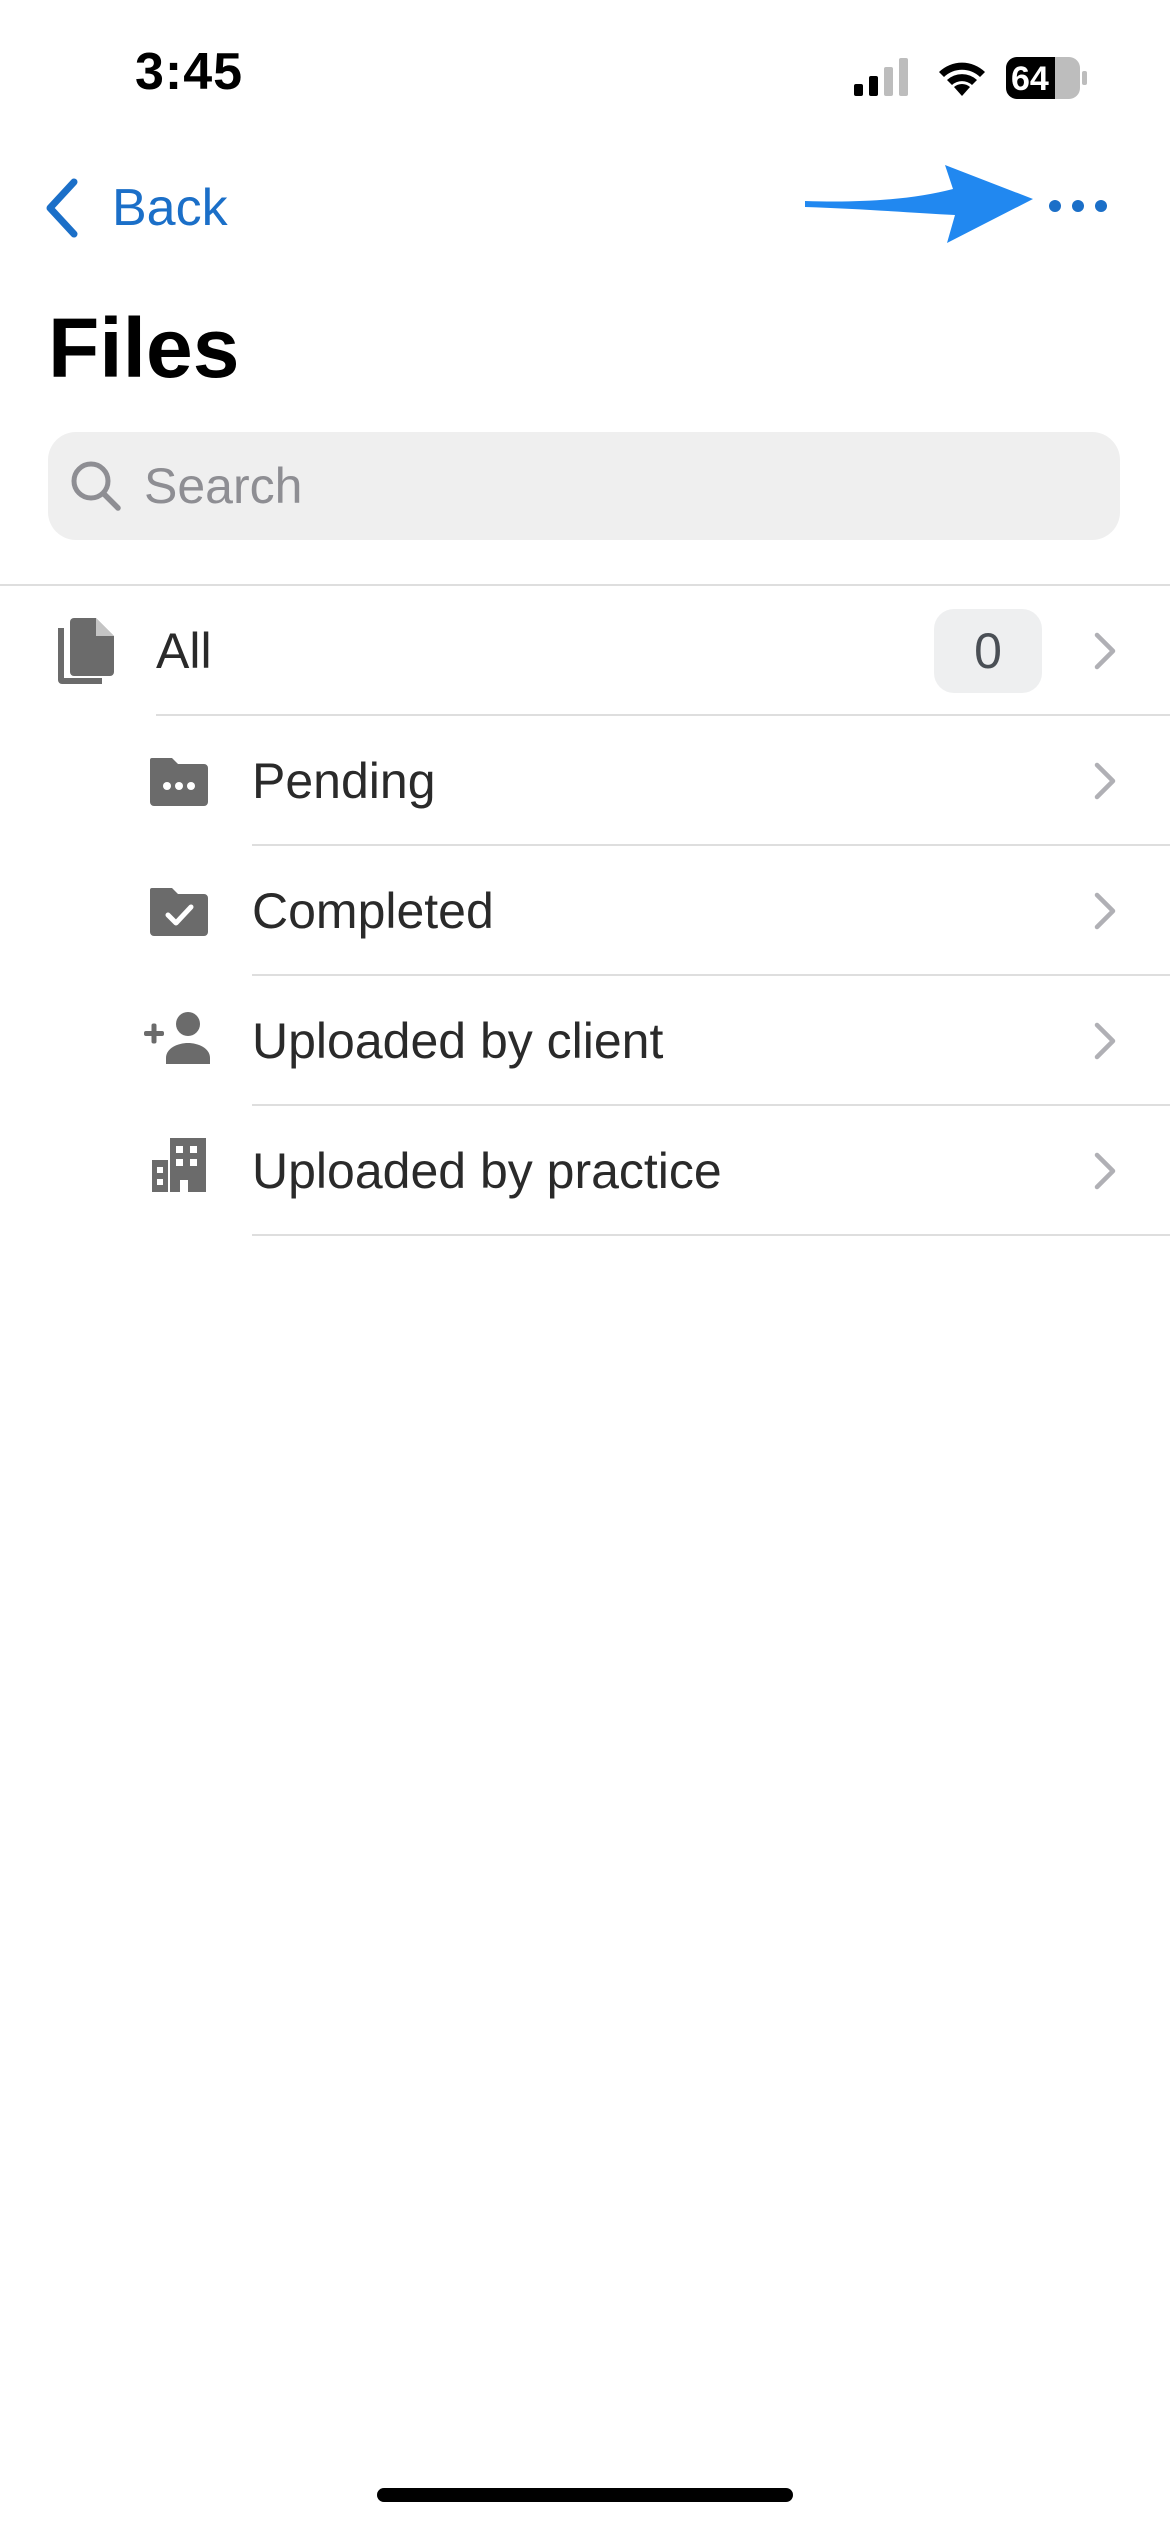 This screenshot has width=1170, height=2532. I want to click on more-options-button, so click(1078, 206).